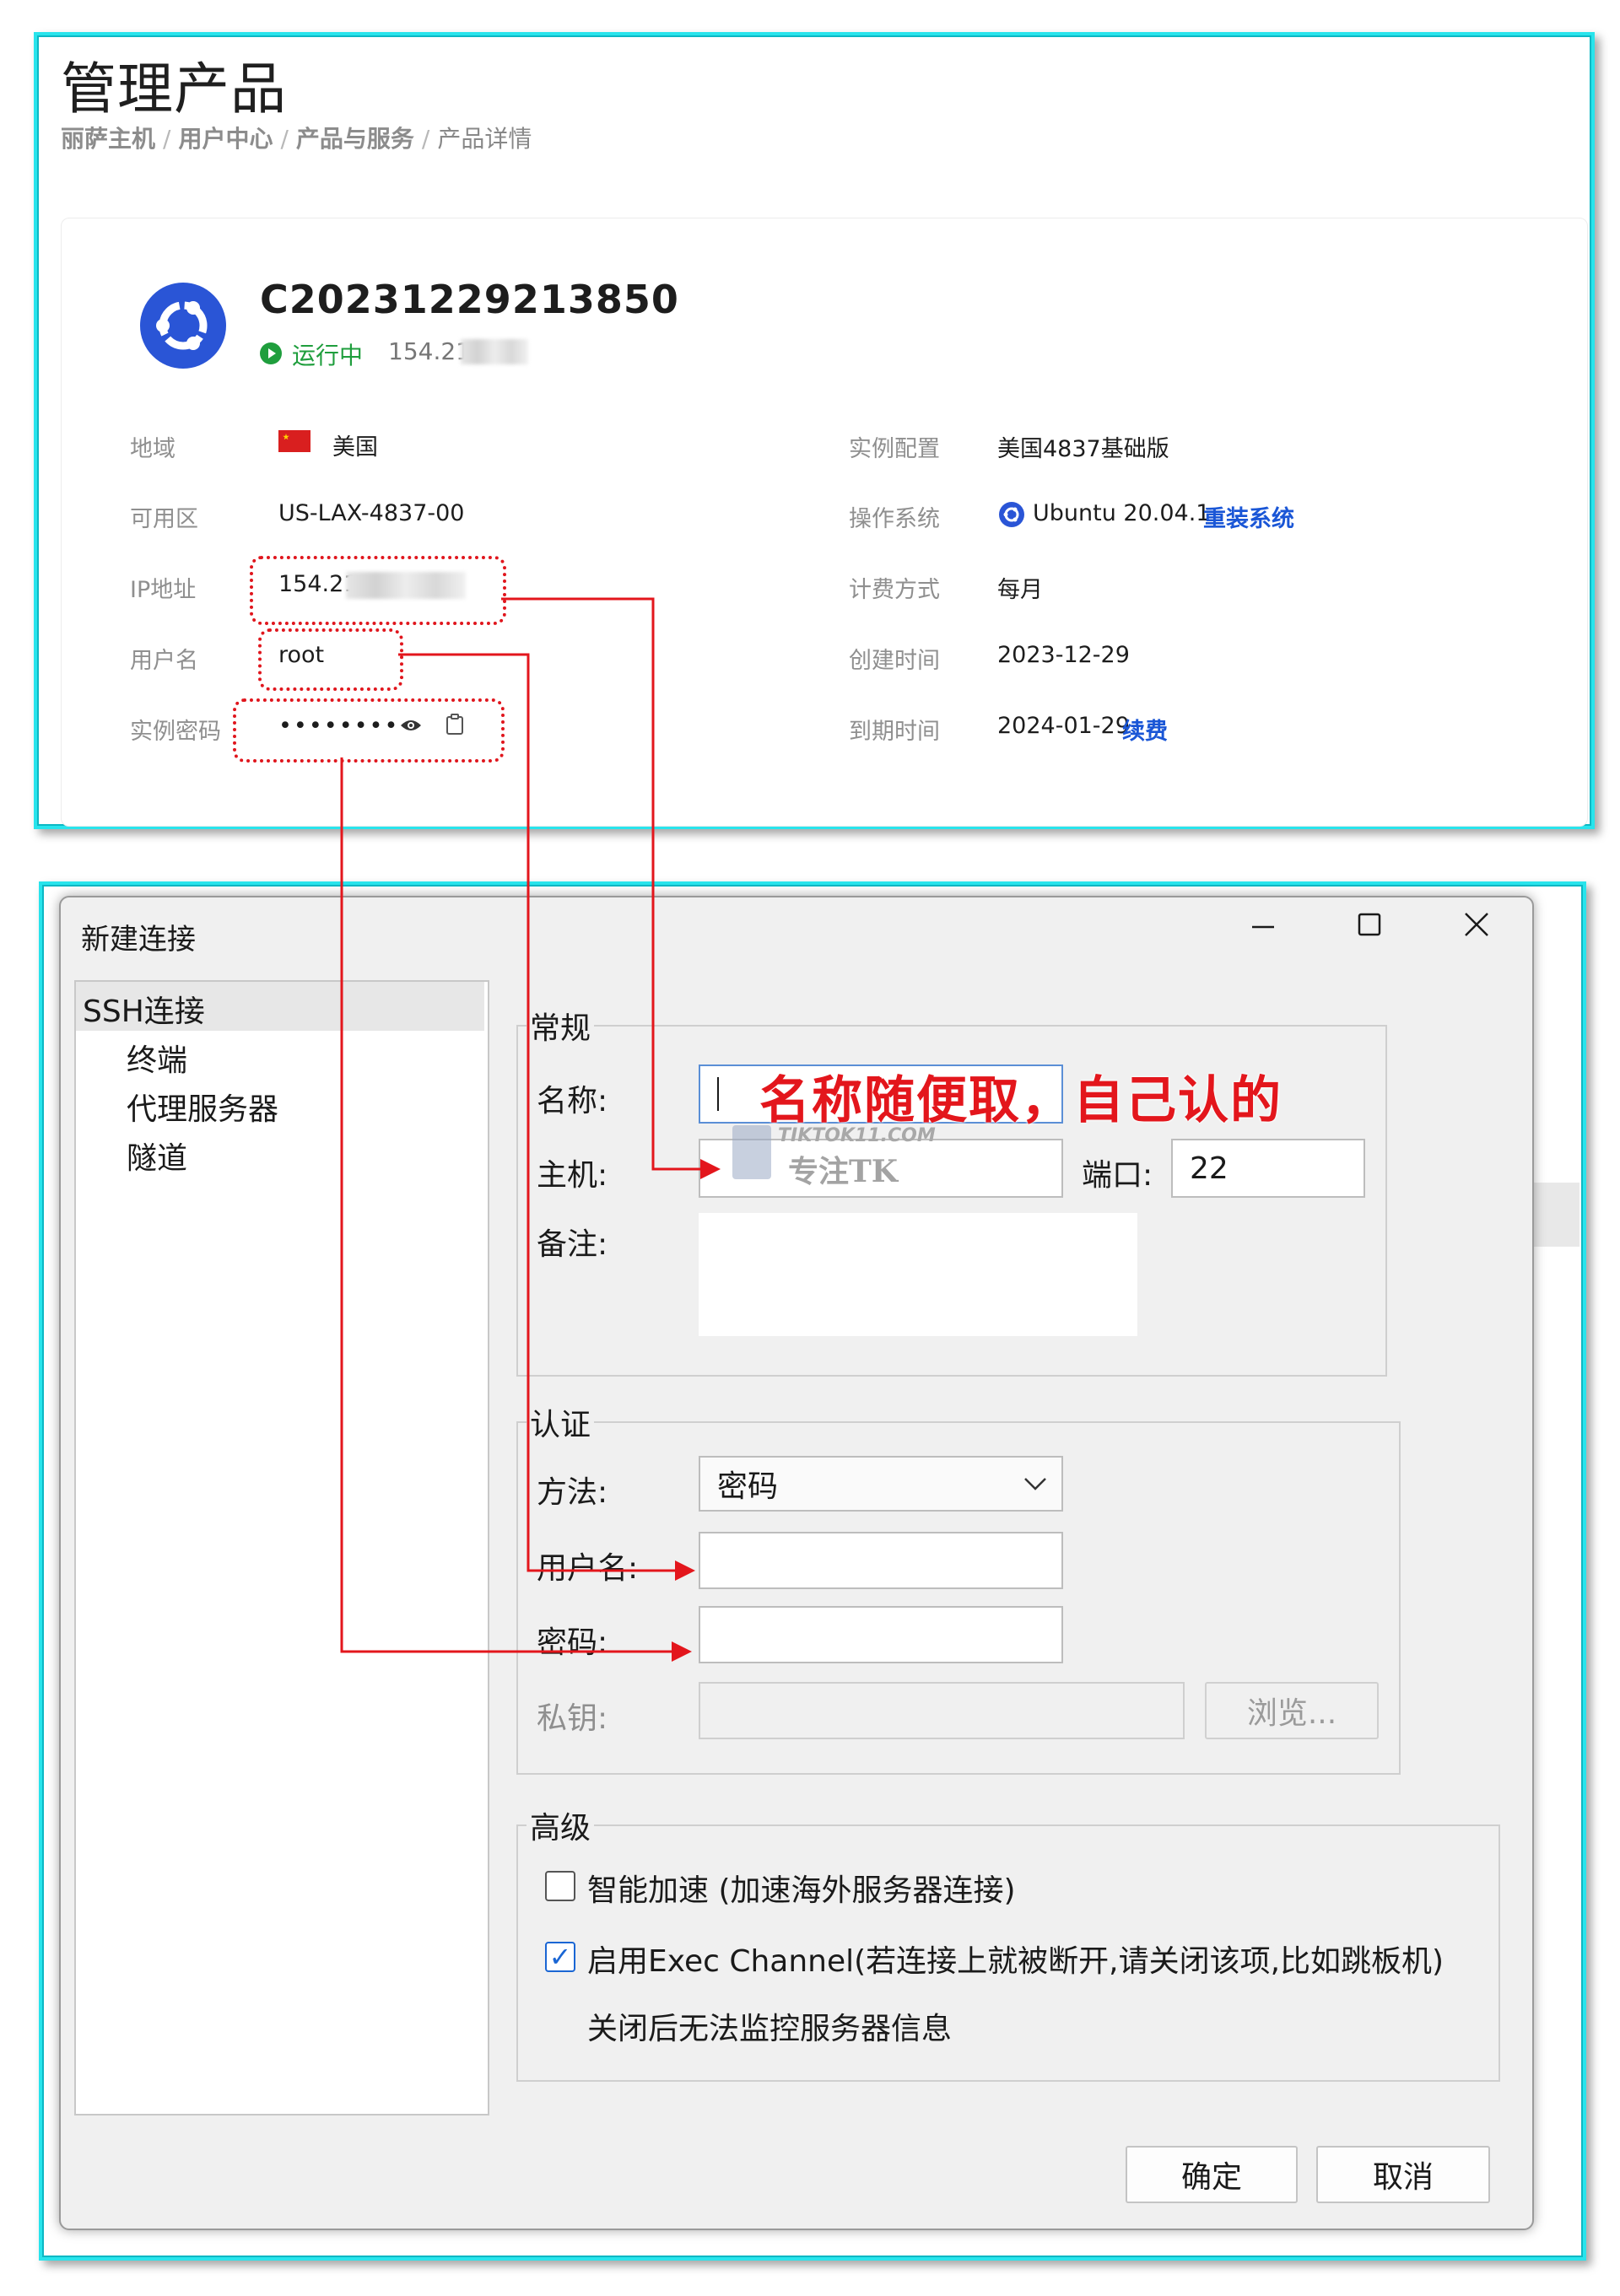  I want to click on tree-item-proxy: 代理服务器, so click(202, 1107).